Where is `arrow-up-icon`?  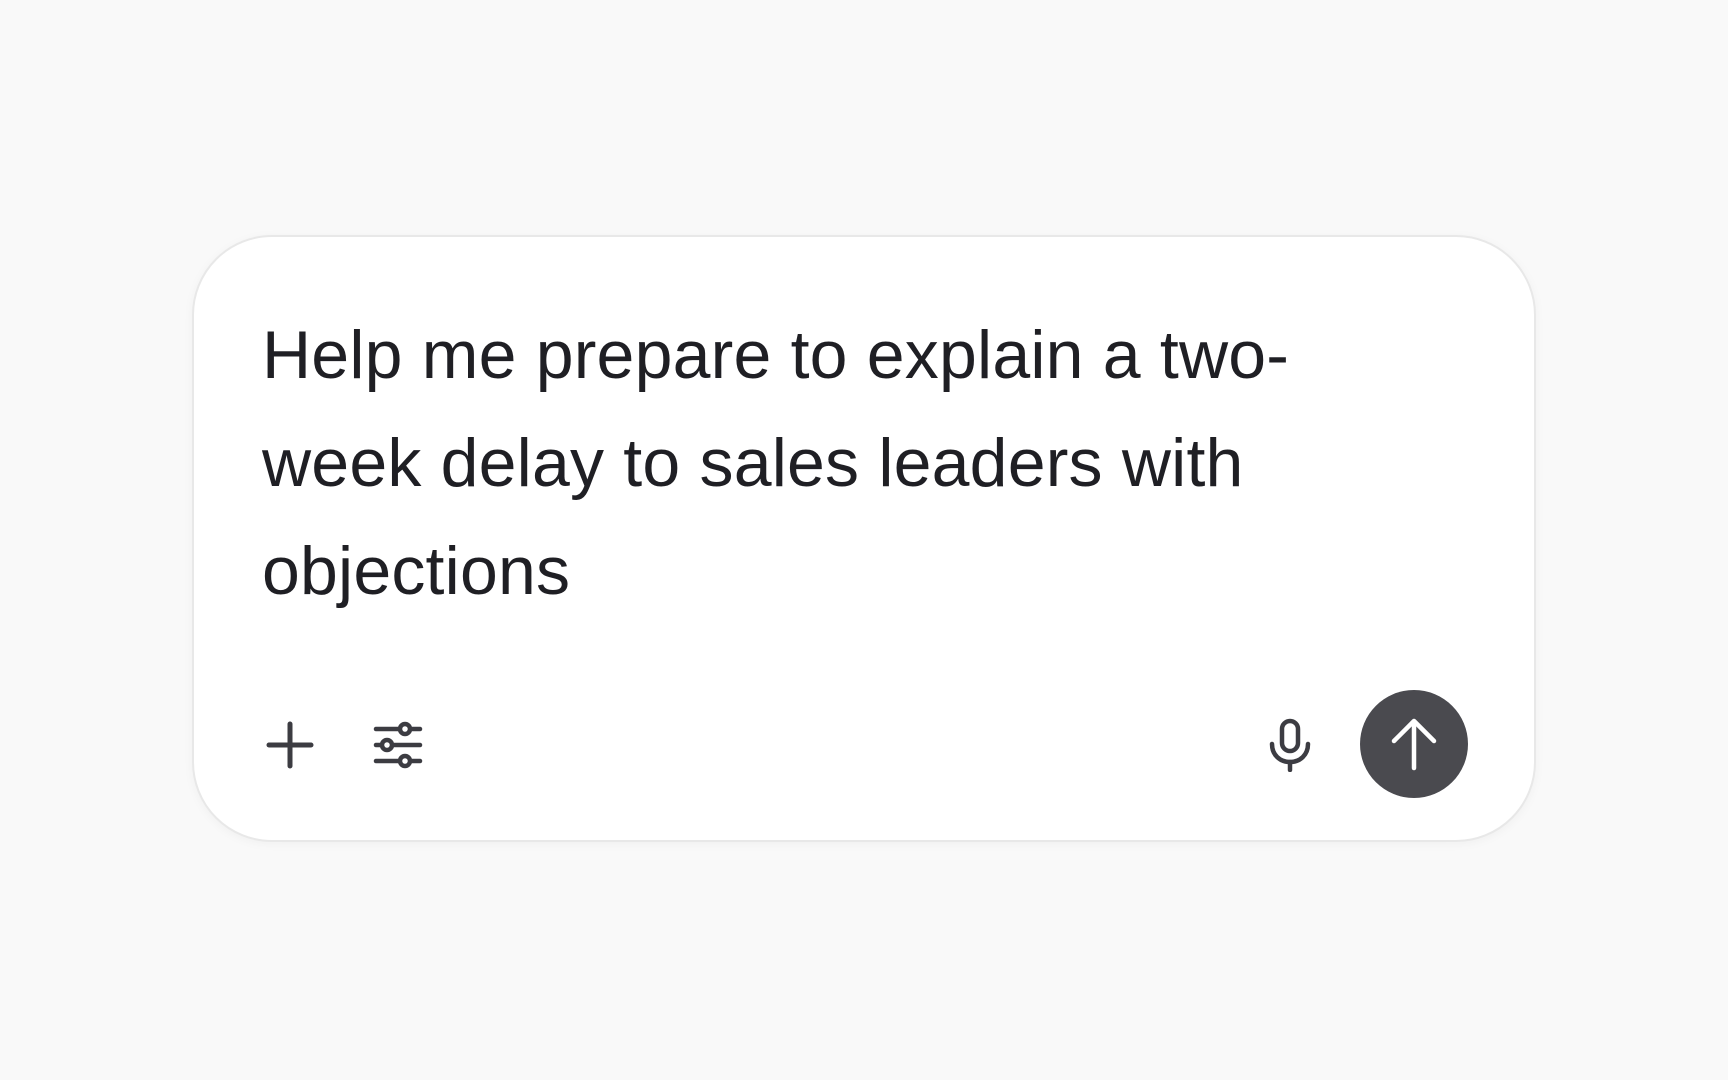
arrow-up-icon is located at coordinates (1414, 744).